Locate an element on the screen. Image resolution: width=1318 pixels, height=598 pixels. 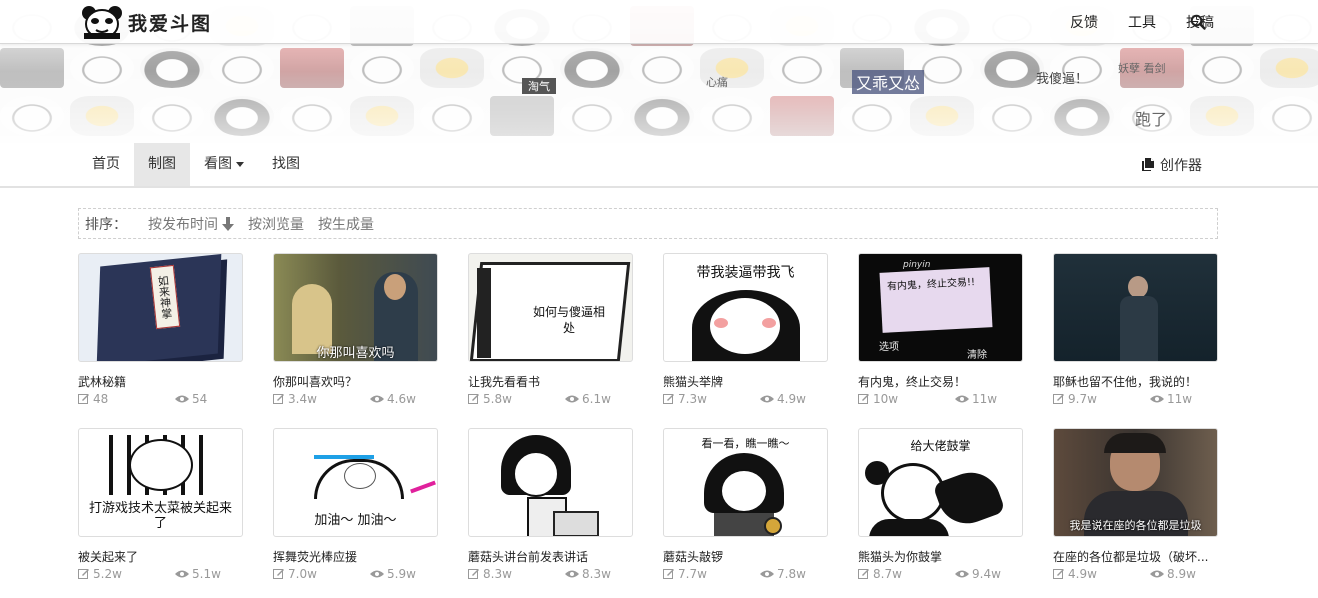
edit-count-value: 9.7w is located at coordinates (1082, 399).